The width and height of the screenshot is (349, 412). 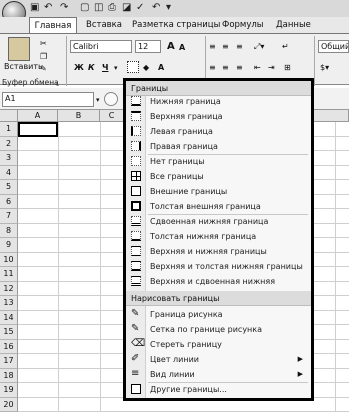 I want to click on row-header: 15, so click(x=9, y=332).